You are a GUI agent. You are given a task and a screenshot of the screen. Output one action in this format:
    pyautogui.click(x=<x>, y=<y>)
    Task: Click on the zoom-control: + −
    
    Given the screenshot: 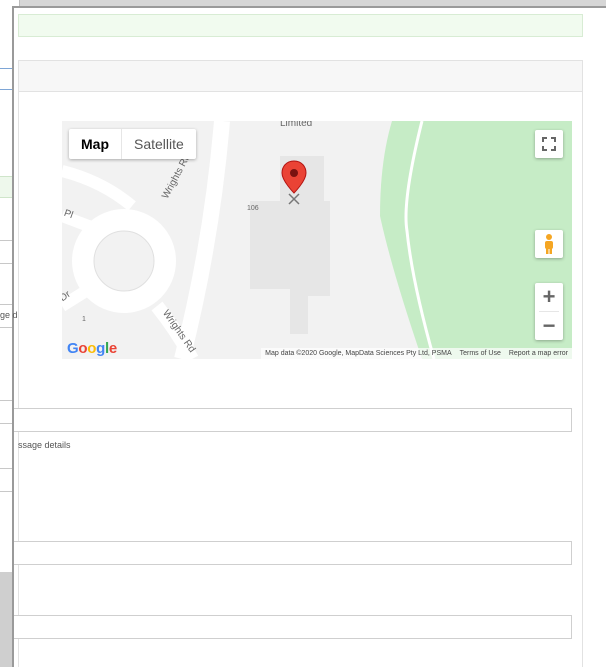 What is the action you would take?
    pyautogui.click(x=549, y=311)
    